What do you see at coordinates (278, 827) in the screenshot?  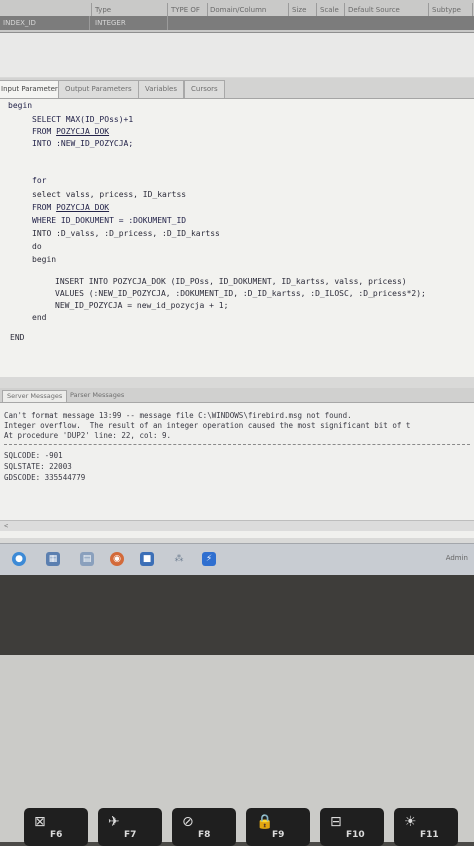 I see `key-f9: 🔒 F9` at bounding box center [278, 827].